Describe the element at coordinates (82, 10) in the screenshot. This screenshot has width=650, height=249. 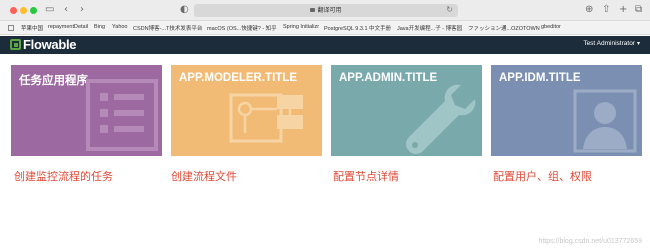
I see `forward-icon: ›` at that location.